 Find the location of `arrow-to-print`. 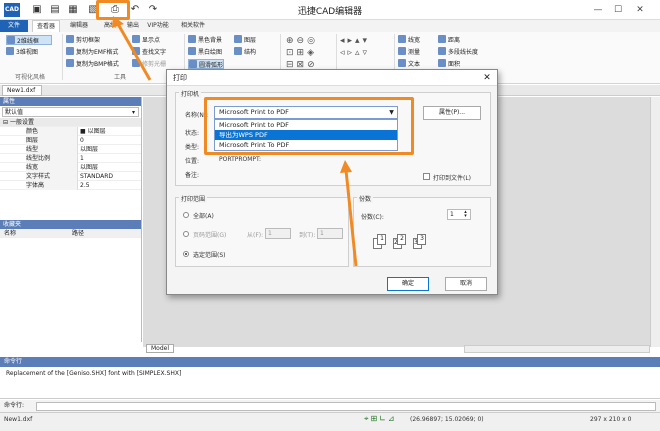

arrow-to-print is located at coordinates (134, 52).